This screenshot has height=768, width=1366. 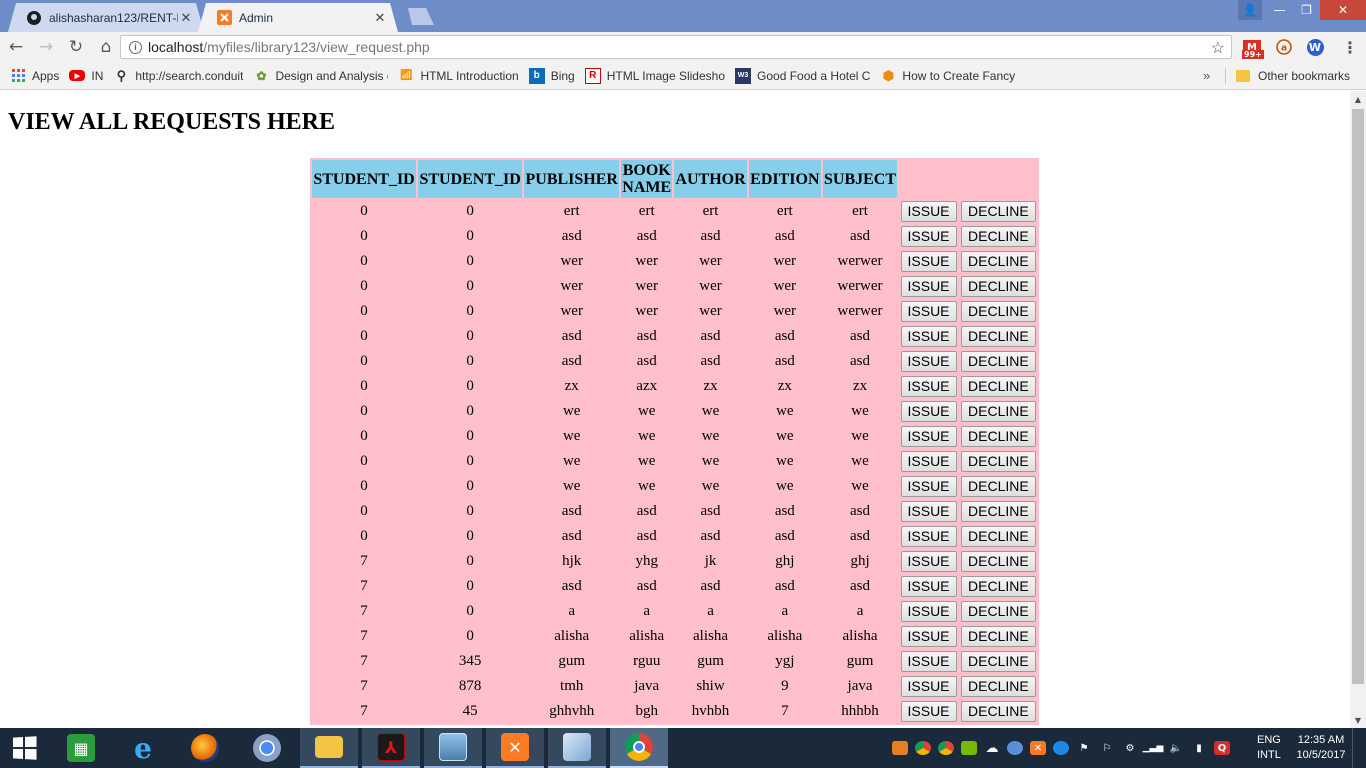 What do you see at coordinates (1153, 748) in the screenshot?
I see `tray-wifi-icon: ▁▃▅` at bounding box center [1153, 748].